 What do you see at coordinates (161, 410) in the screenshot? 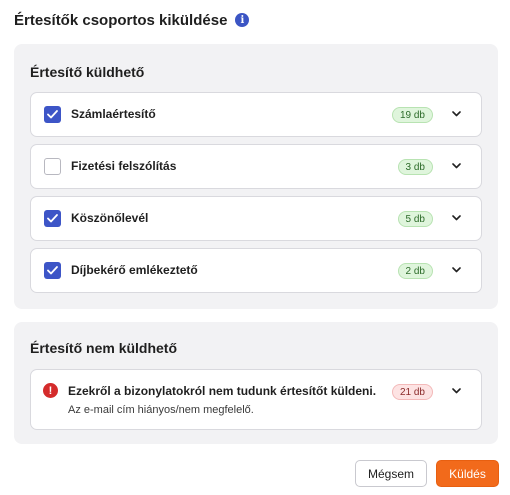
I see `warning-subtitle: Az e-mail cím hiányos/nem megfelelő.` at bounding box center [161, 410].